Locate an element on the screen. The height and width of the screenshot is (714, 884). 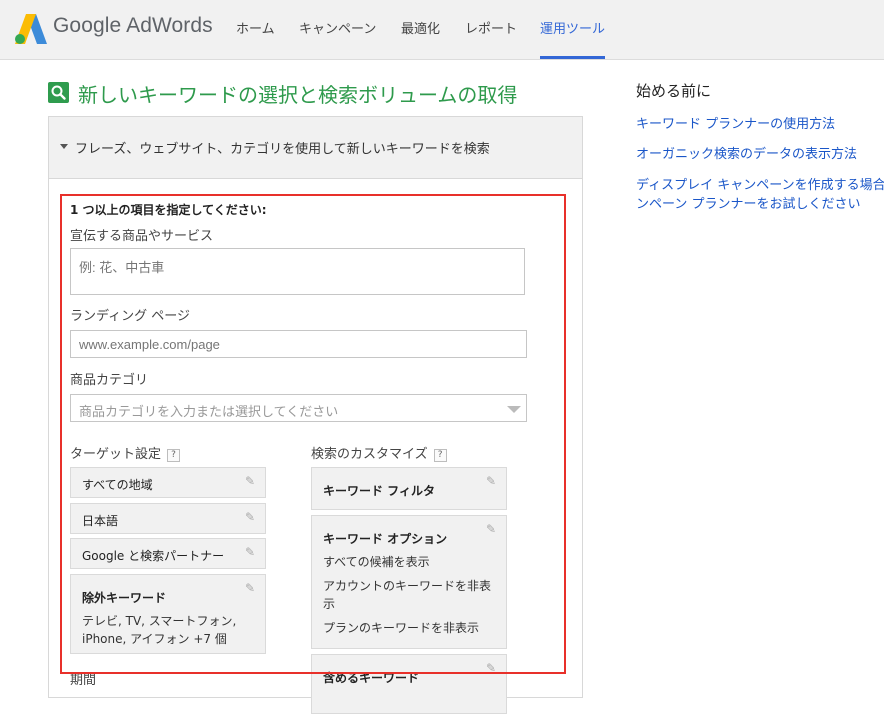
nav-optimize: 最適化 is located at coordinates (420, 29).